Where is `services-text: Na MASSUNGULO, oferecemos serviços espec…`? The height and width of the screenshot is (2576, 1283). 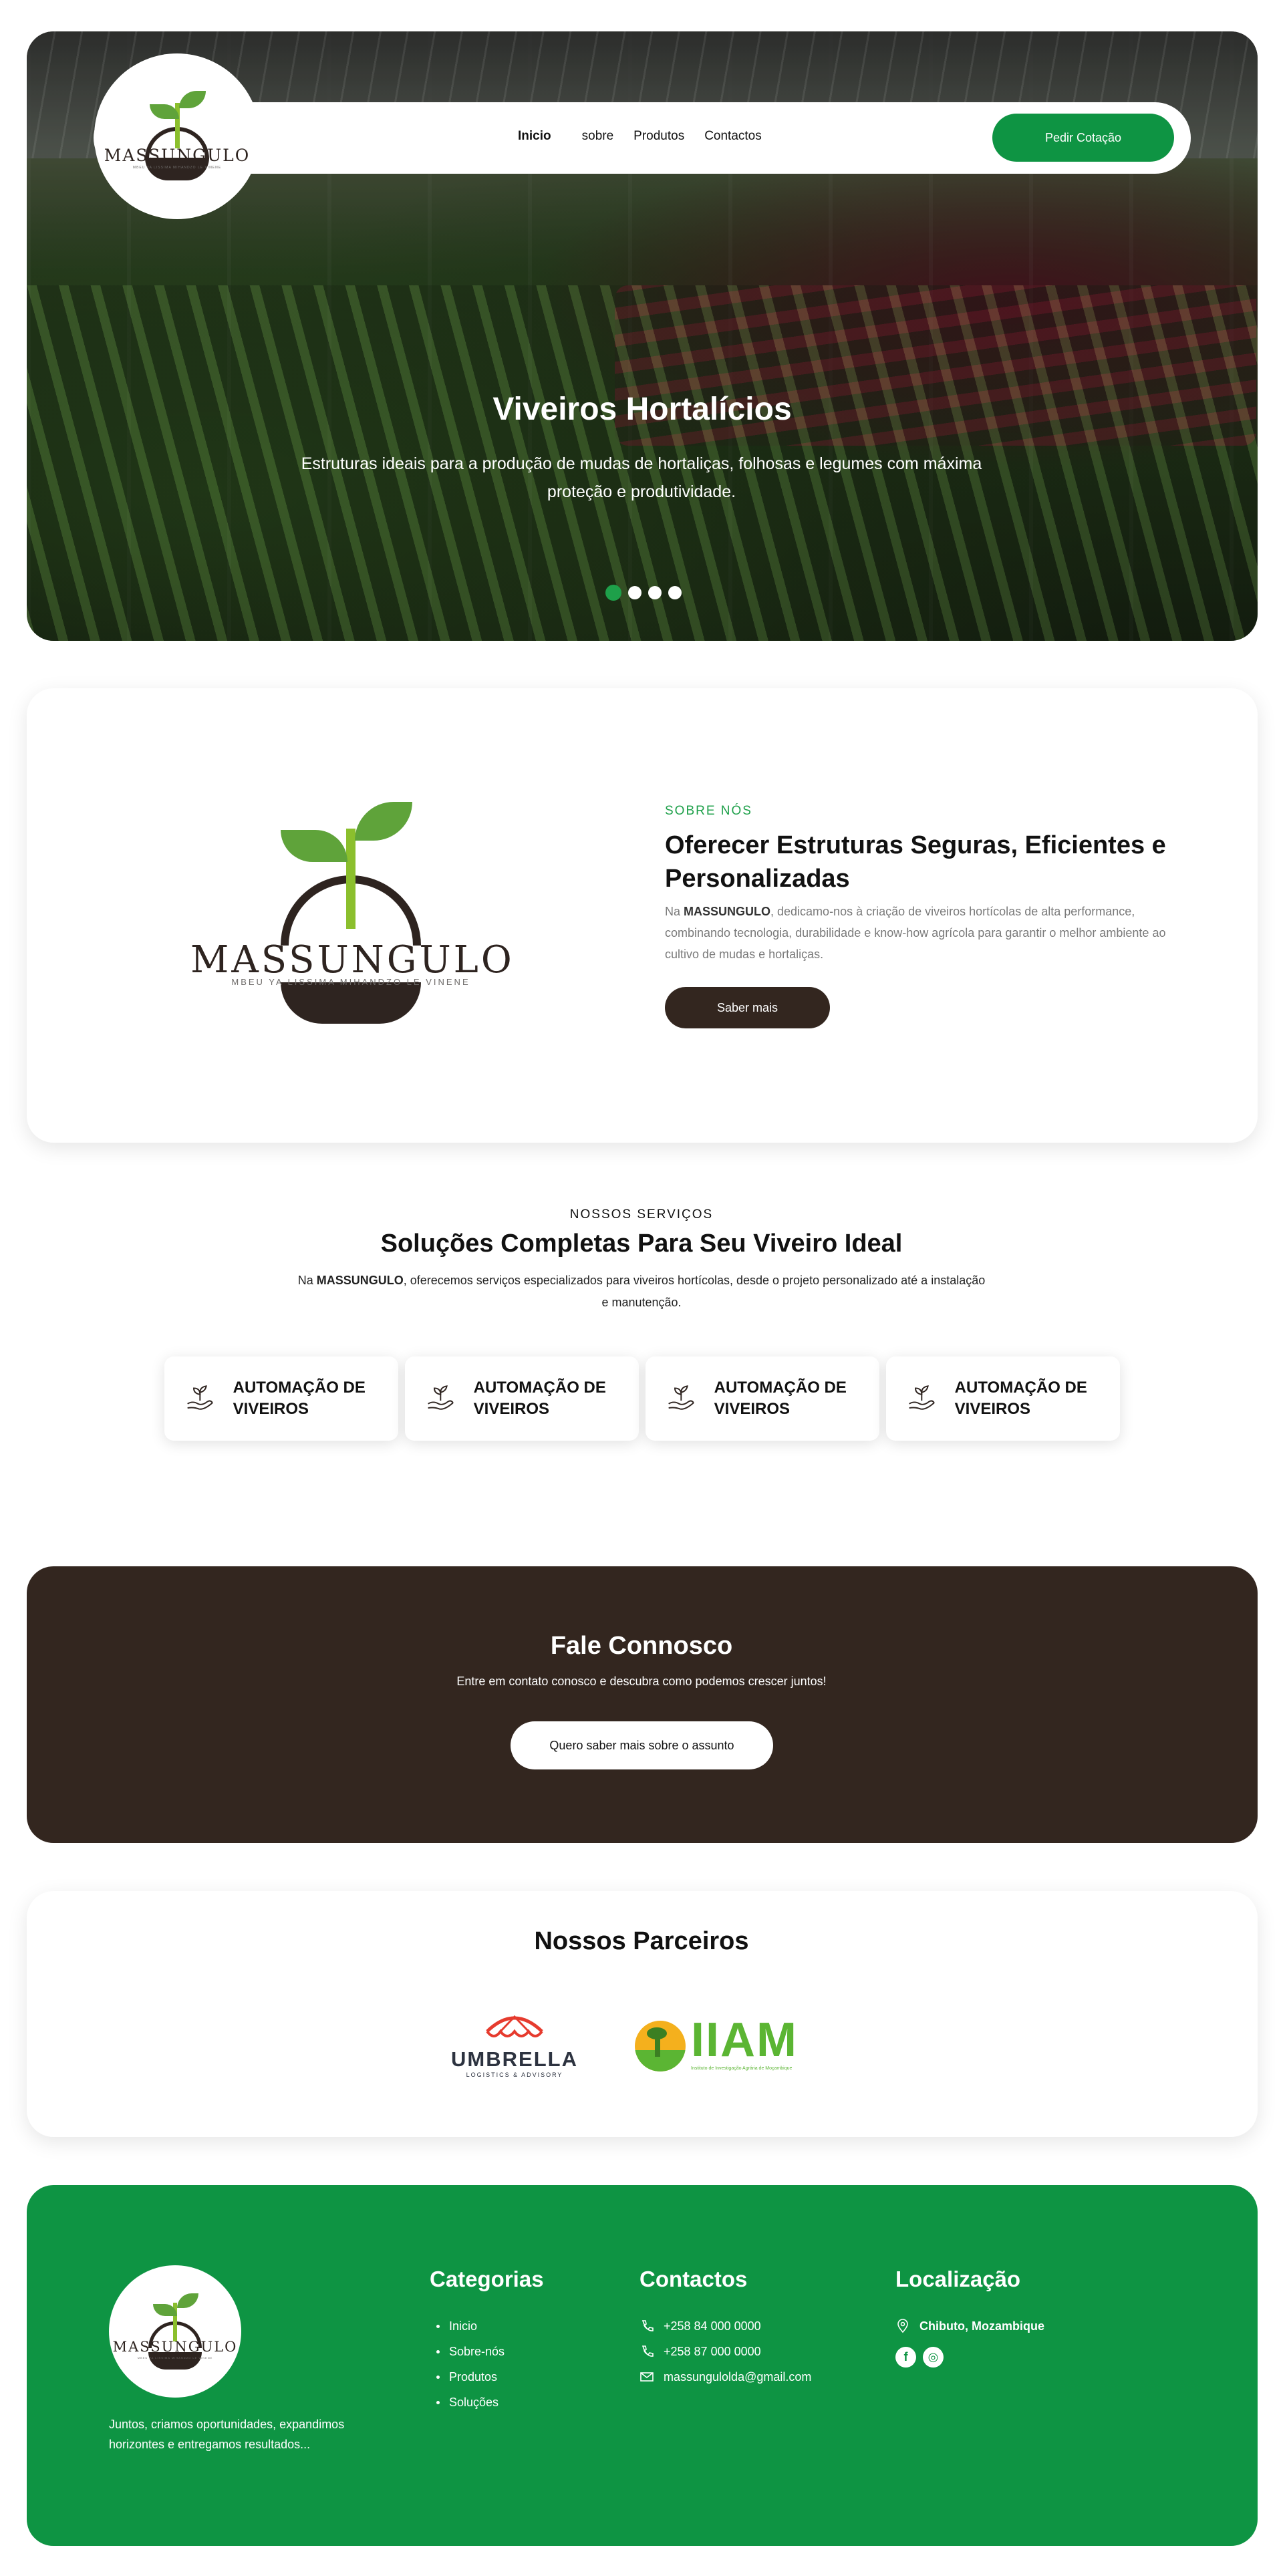
services-text: Na MASSUNGULO, oferecemos serviços espec… is located at coordinates (641, 1291).